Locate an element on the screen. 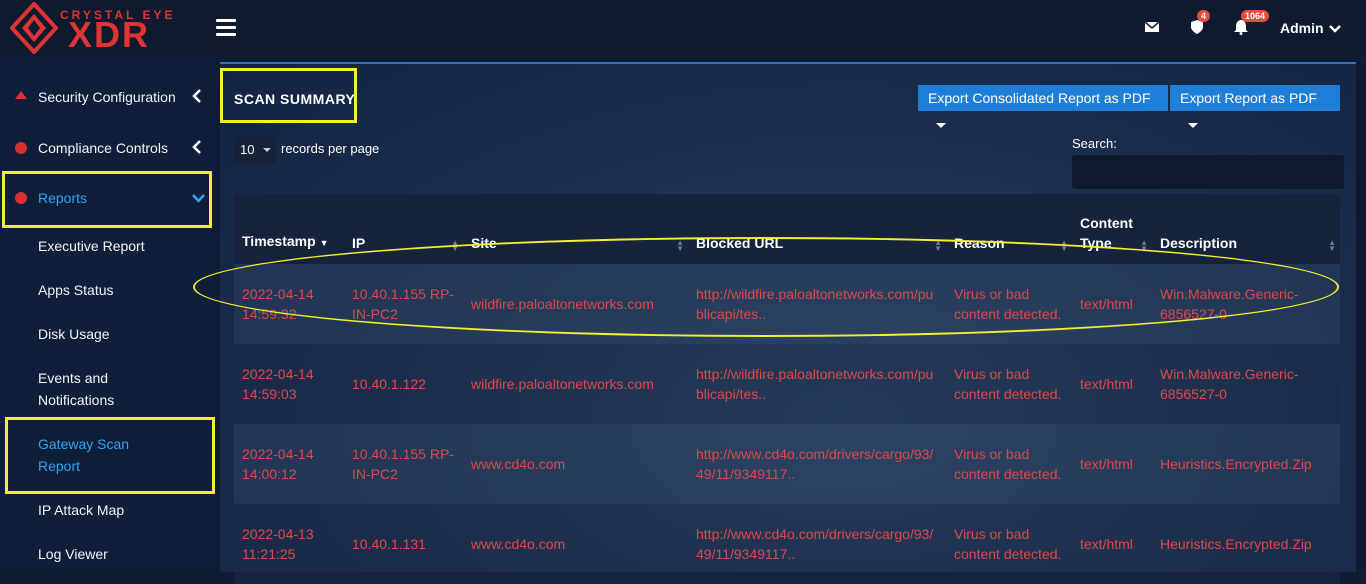  column-label: Blocked URL is located at coordinates (740, 243).